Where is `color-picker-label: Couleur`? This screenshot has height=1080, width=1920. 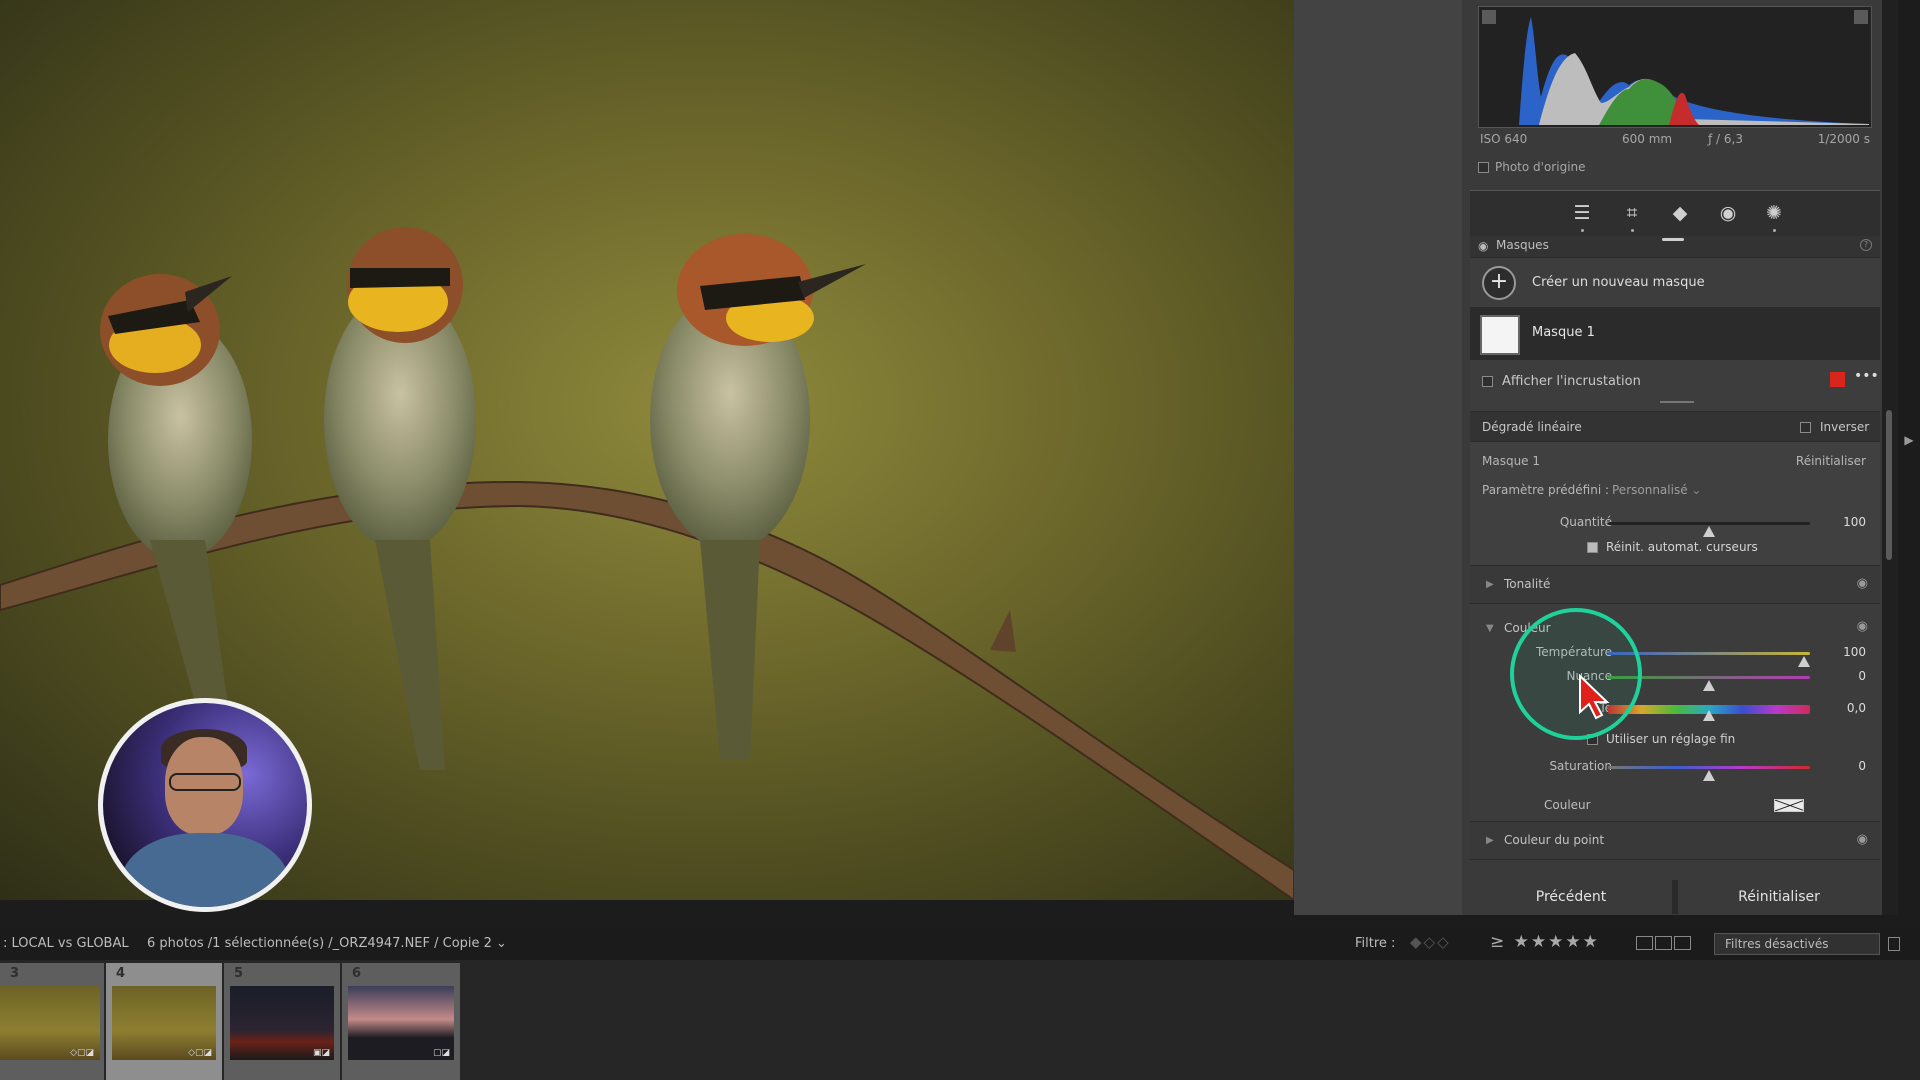
color-picker-label: Couleur is located at coordinates (1567, 805).